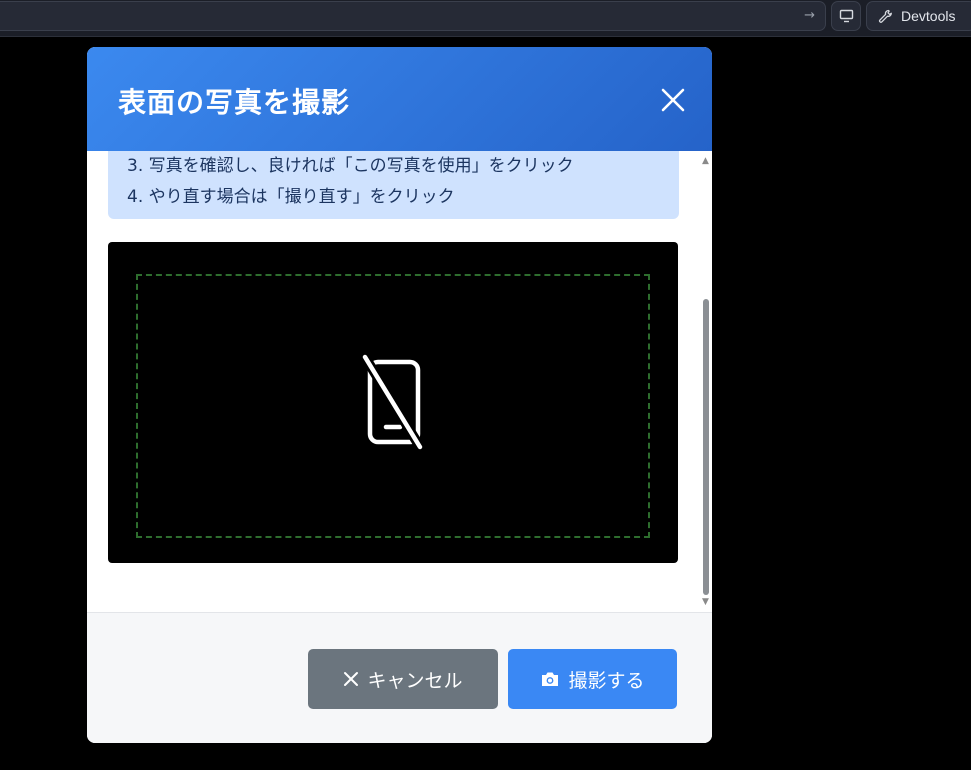  I want to click on no-camera-icon, so click(393, 402).